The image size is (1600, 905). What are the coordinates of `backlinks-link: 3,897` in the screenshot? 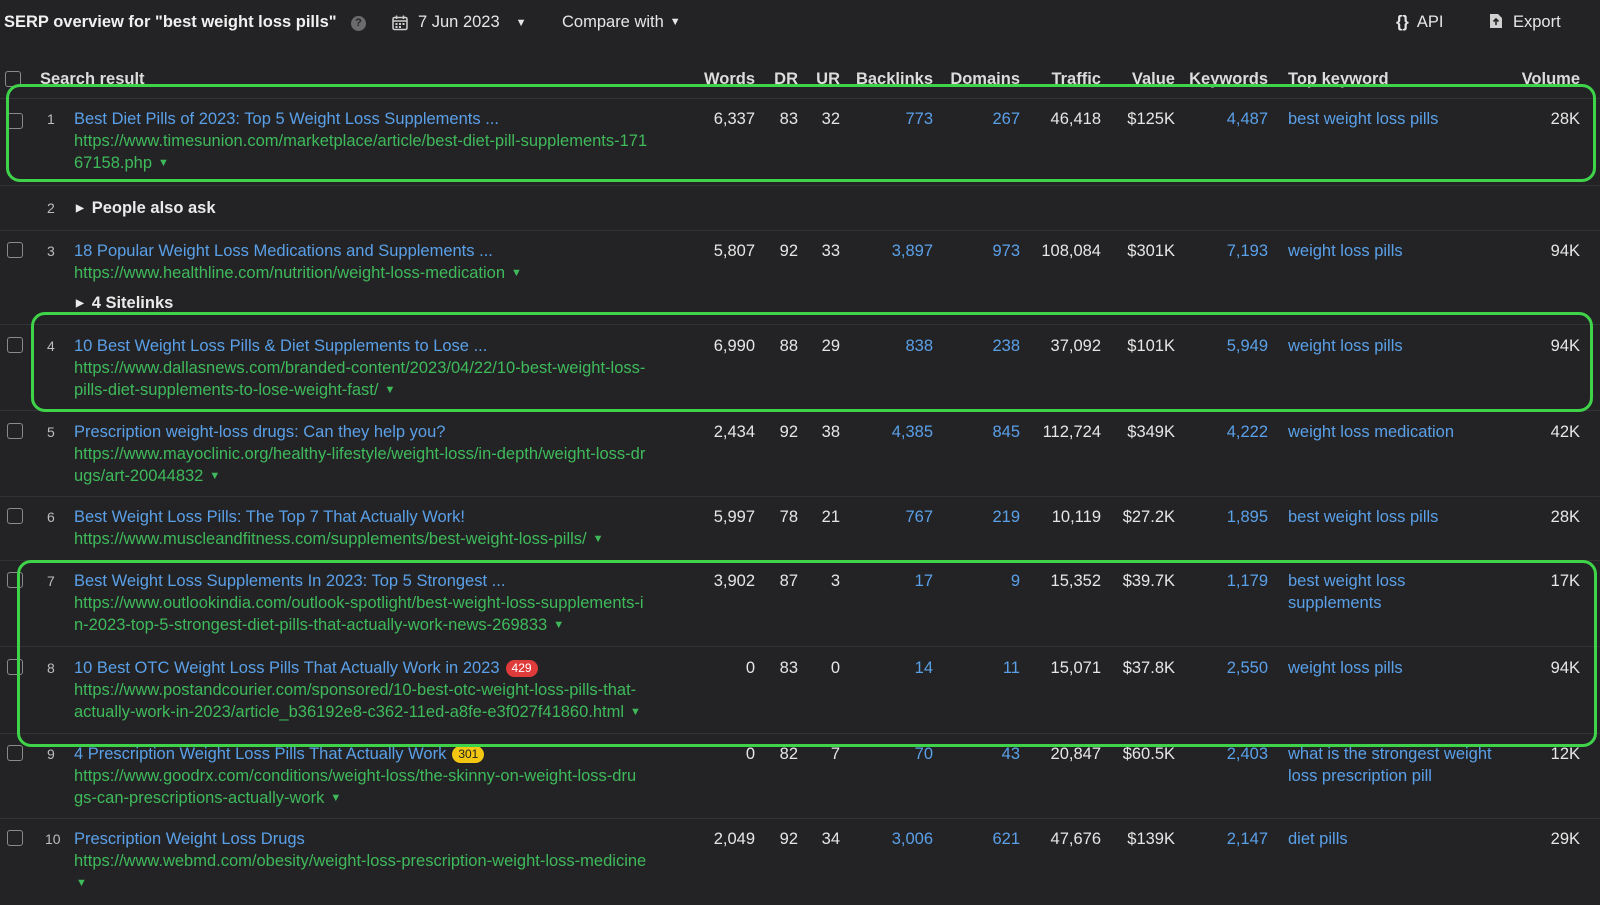 It's located at (891, 251).